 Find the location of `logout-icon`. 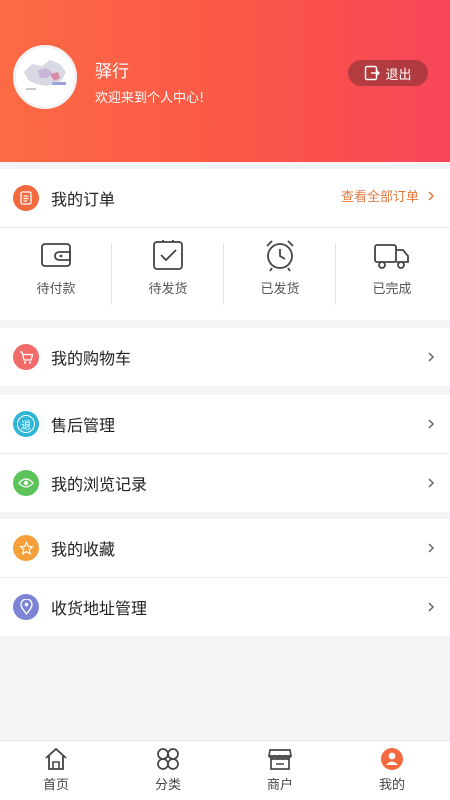

logout-icon is located at coordinates (373, 73).